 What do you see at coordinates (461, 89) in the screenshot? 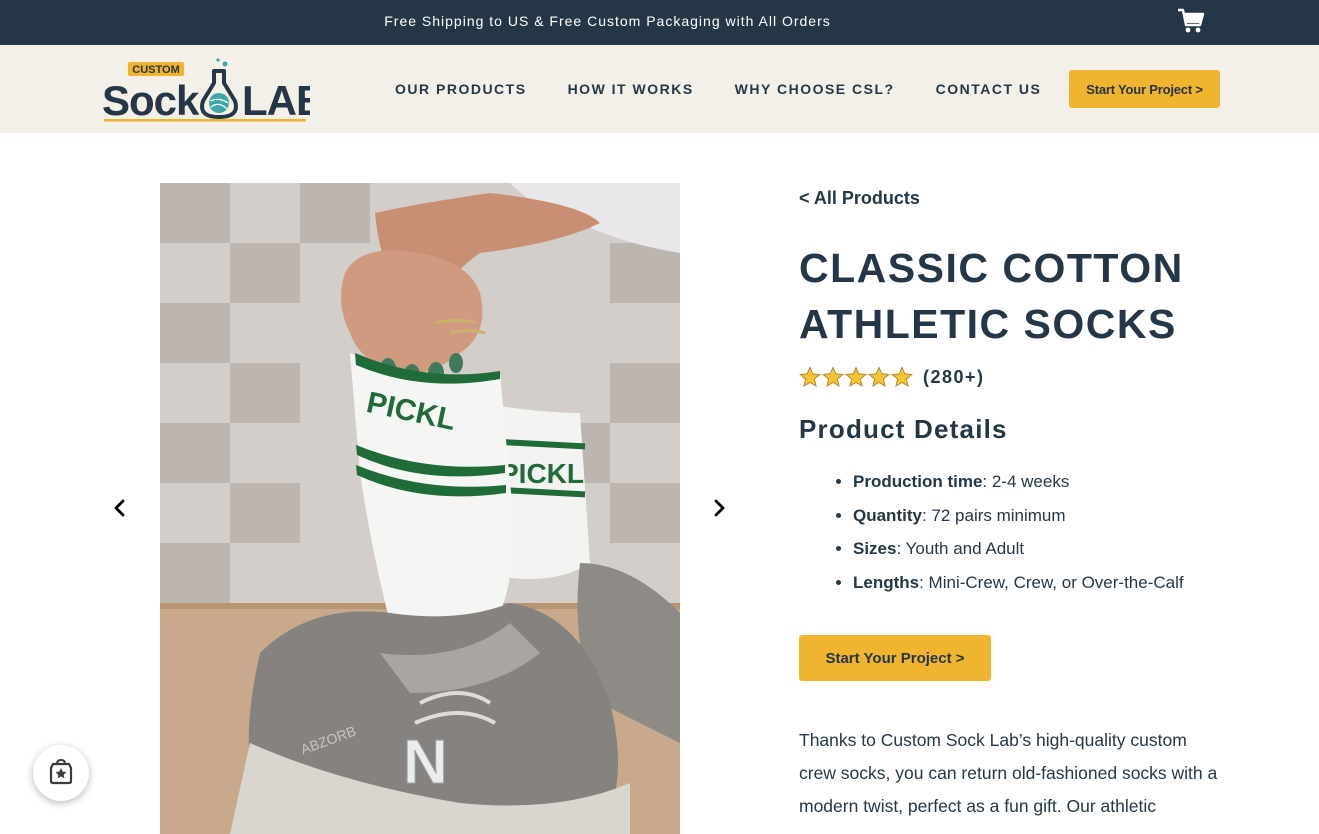
I see `nav-our-products: OUR PRODUCTS` at bounding box center [461, 89].